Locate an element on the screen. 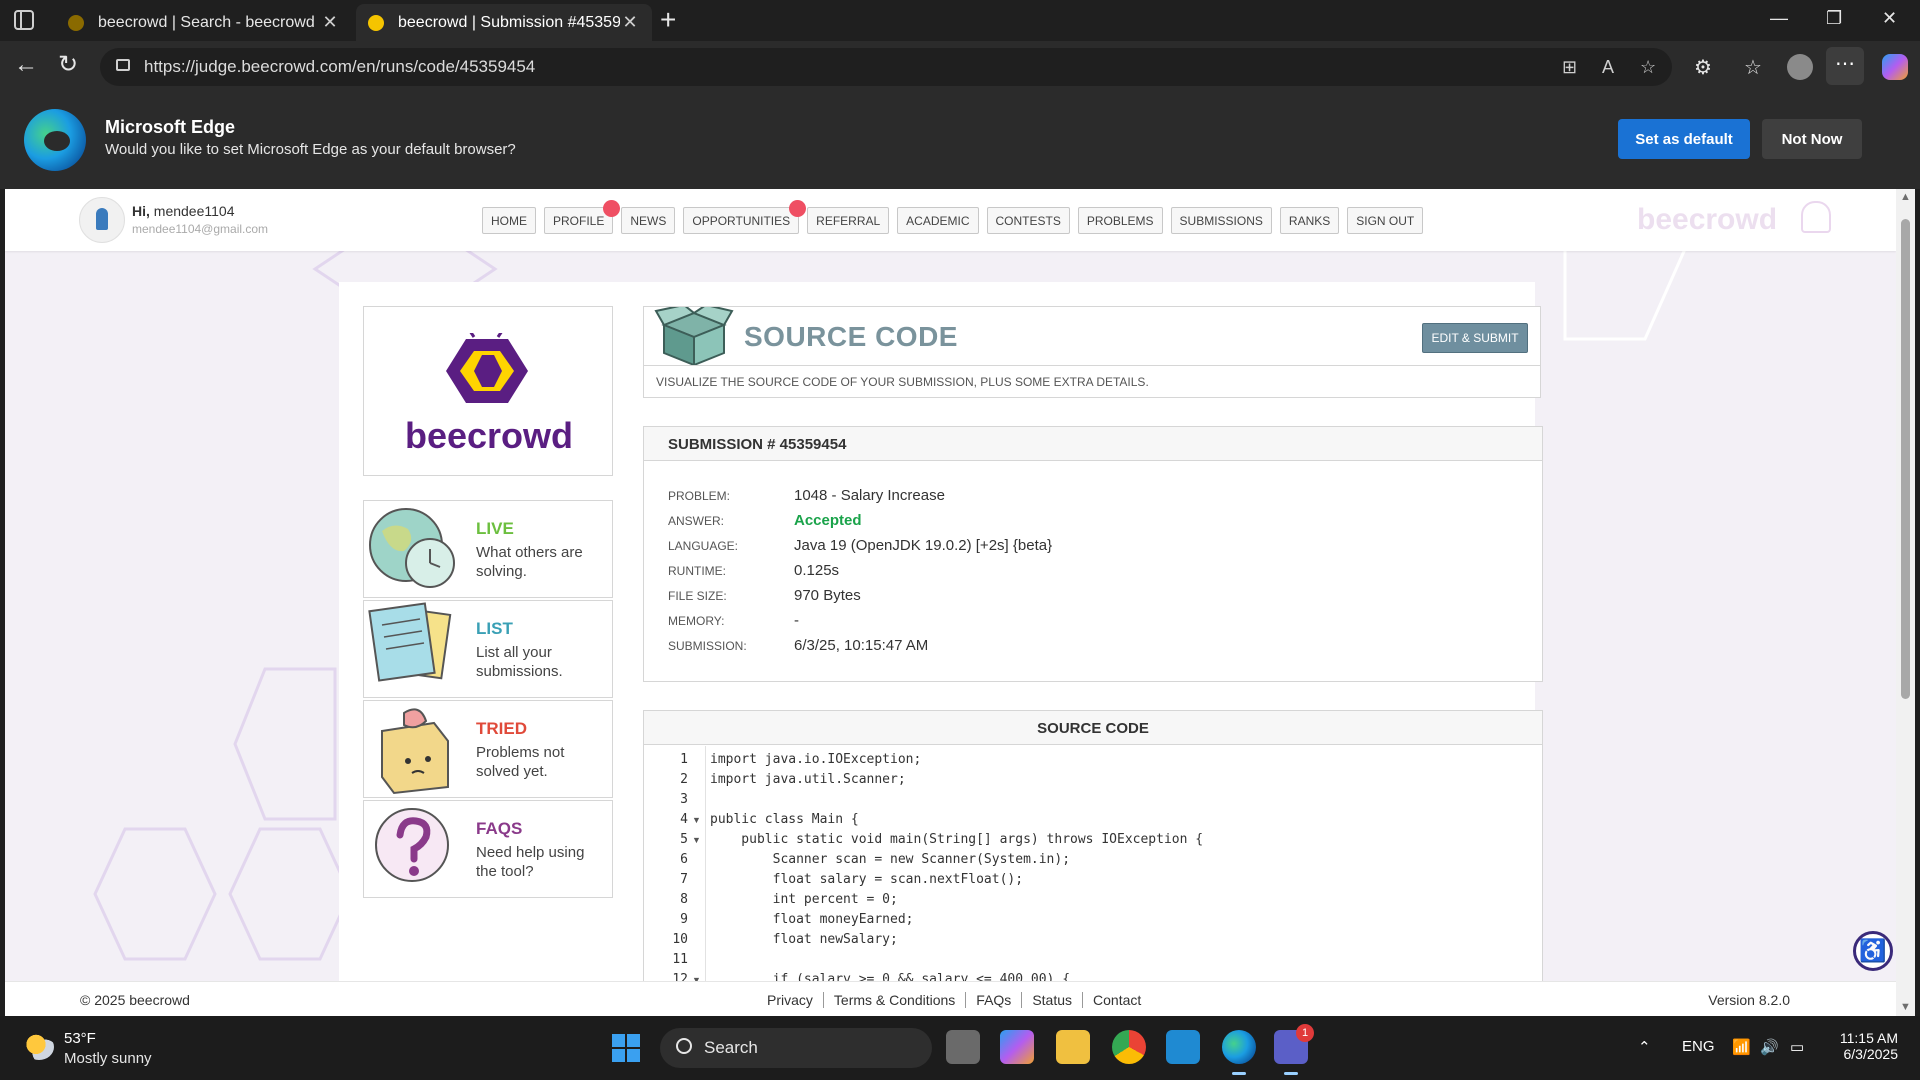 The image size is (1920, 1080). menu-problems: PROBLEMS is located at coordinates (1120, 220).